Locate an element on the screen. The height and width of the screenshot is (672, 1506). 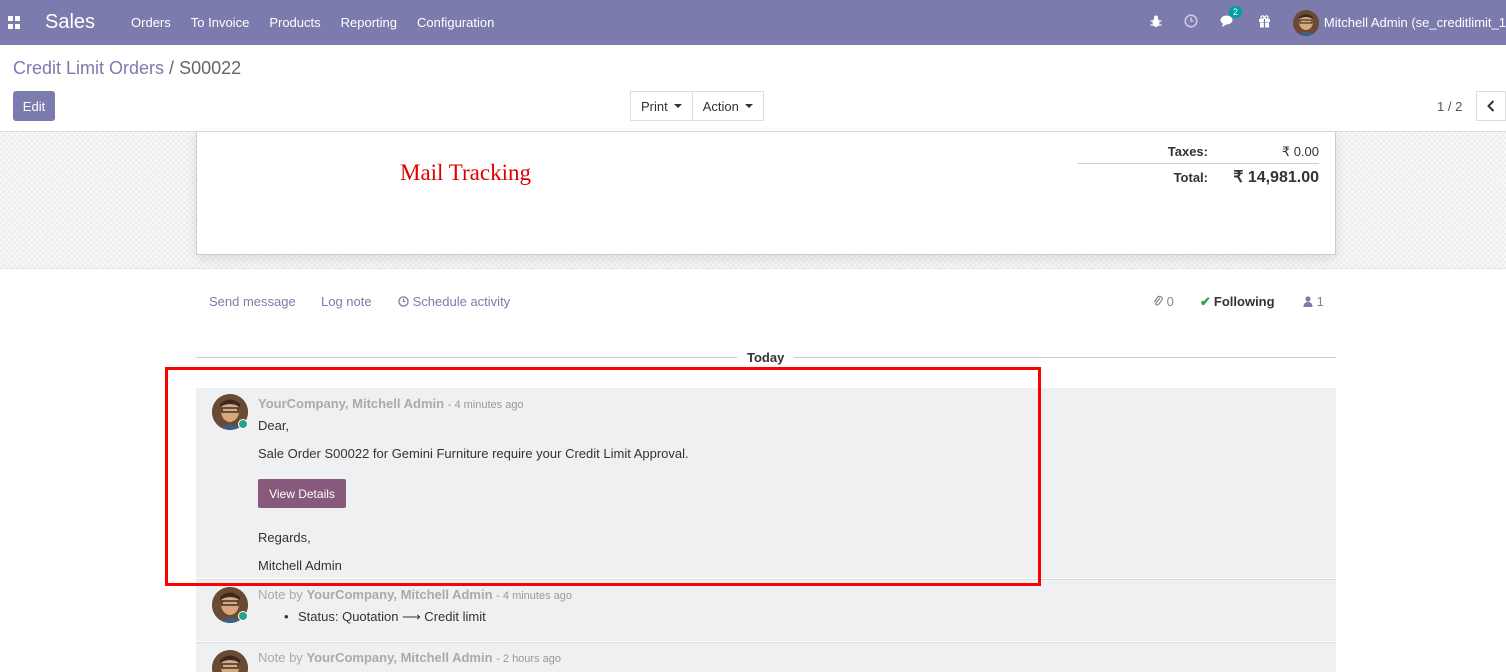
check-icon: ✔ is located at coordinates (1205, 301).